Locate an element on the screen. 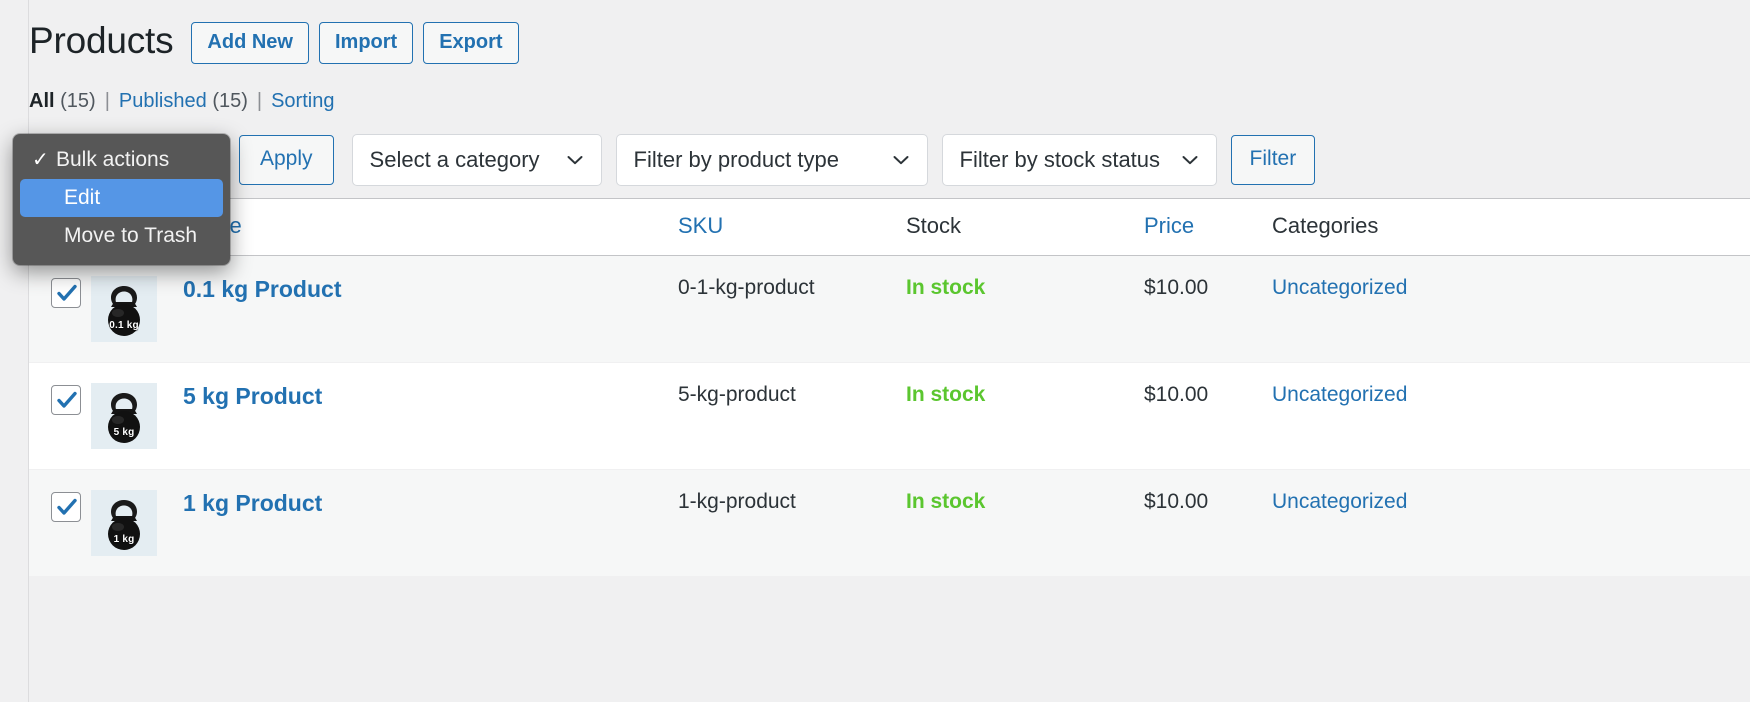  menu-item-bulk-actions: ✓ Bulk actions is located at coordinates (121, 160).